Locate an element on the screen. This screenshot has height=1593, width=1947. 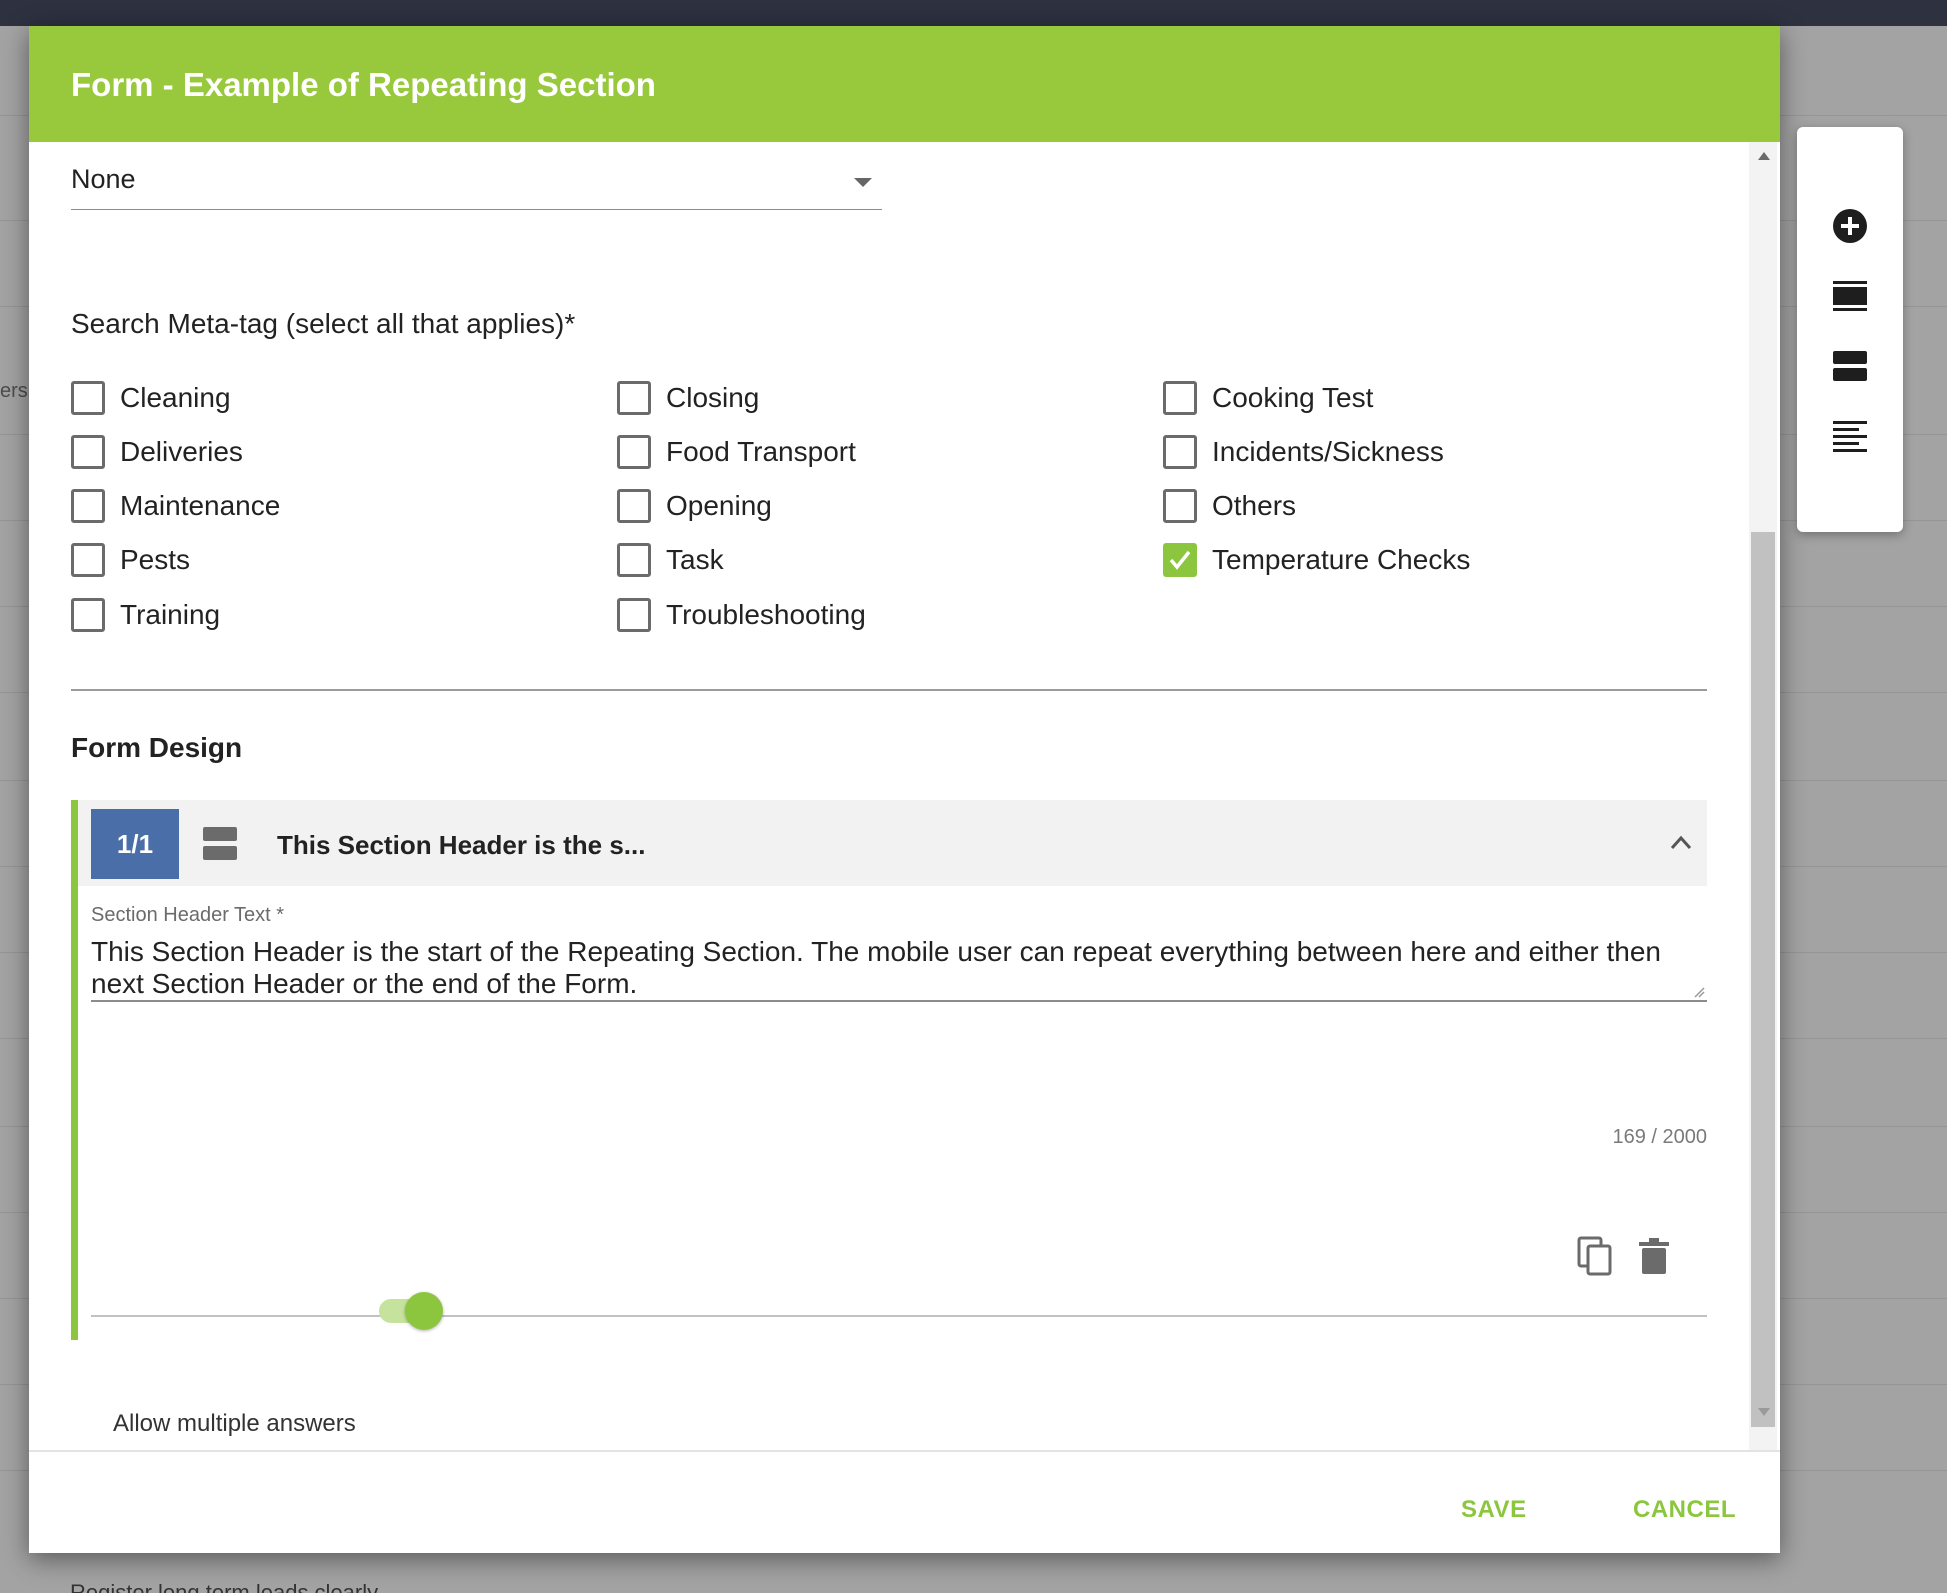
meta-tag-checkbox: Troubleshooting is located at coordinates (741, 615).